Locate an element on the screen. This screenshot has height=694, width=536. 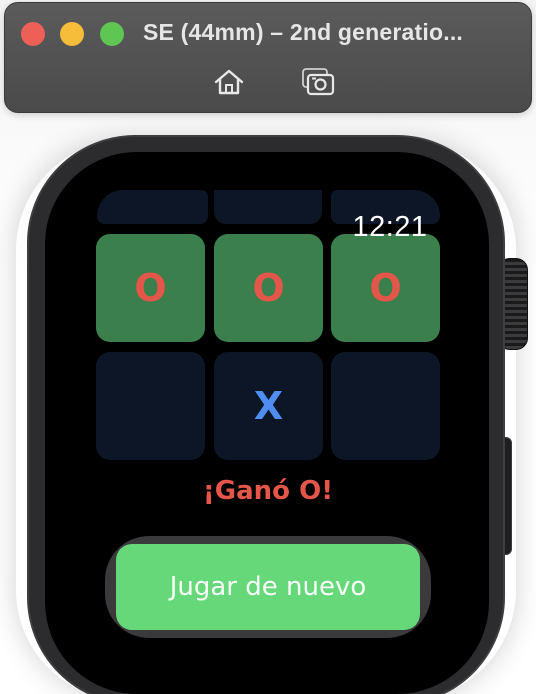
close-window-button is located at coordinates (33, 34).